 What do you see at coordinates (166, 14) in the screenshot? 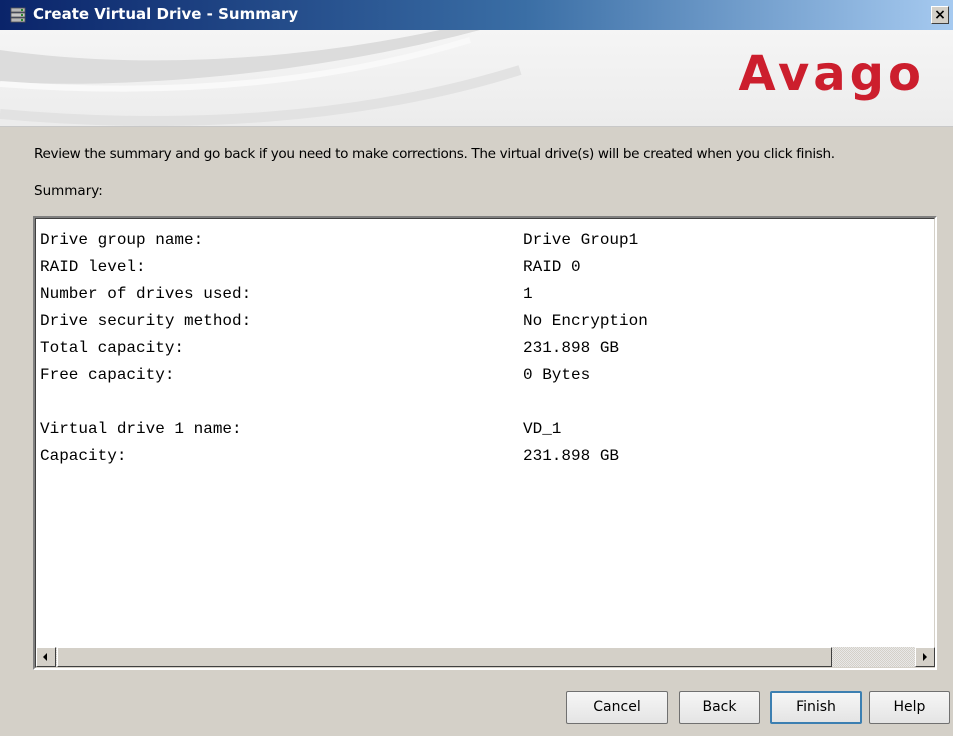
I see `window-title: Create Virtual Drive - Summary` at bounding box center [166, 14].